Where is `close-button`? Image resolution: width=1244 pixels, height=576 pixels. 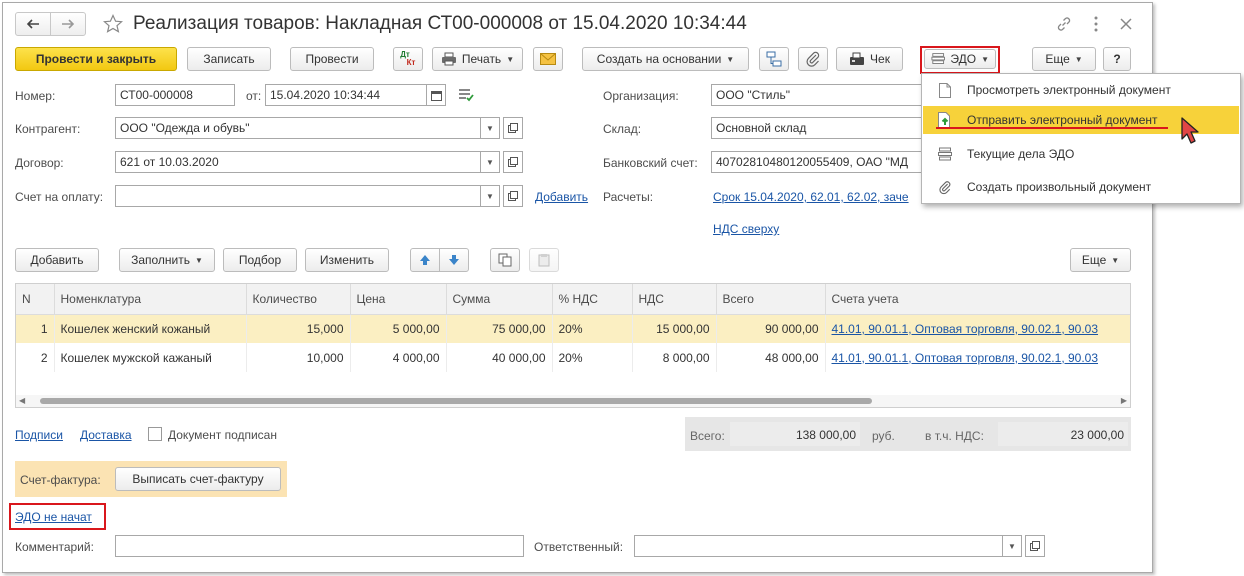
close-button is located at coordinates (1126, 24).